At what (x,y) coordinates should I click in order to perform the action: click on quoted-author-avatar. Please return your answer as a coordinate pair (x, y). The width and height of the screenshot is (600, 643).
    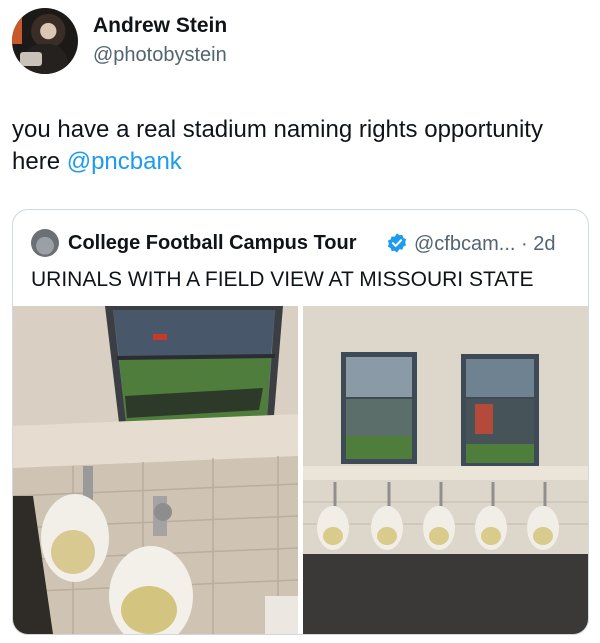
    Looking at the image, I should click on (45, 243).